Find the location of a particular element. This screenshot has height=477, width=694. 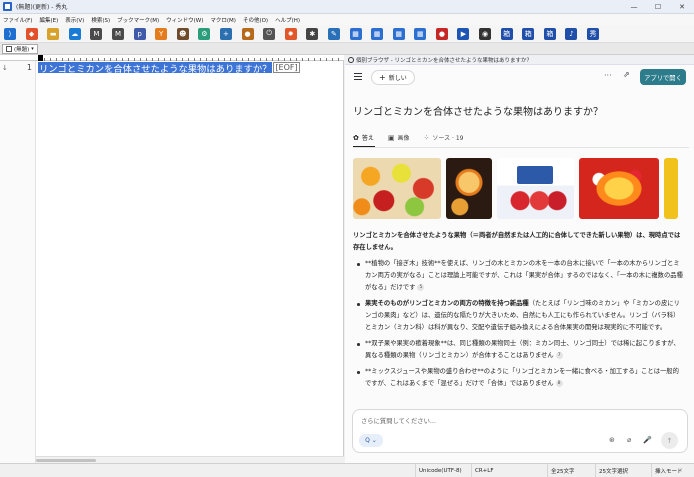

pen-icon: ✎ is located at coordinates (333, 33).